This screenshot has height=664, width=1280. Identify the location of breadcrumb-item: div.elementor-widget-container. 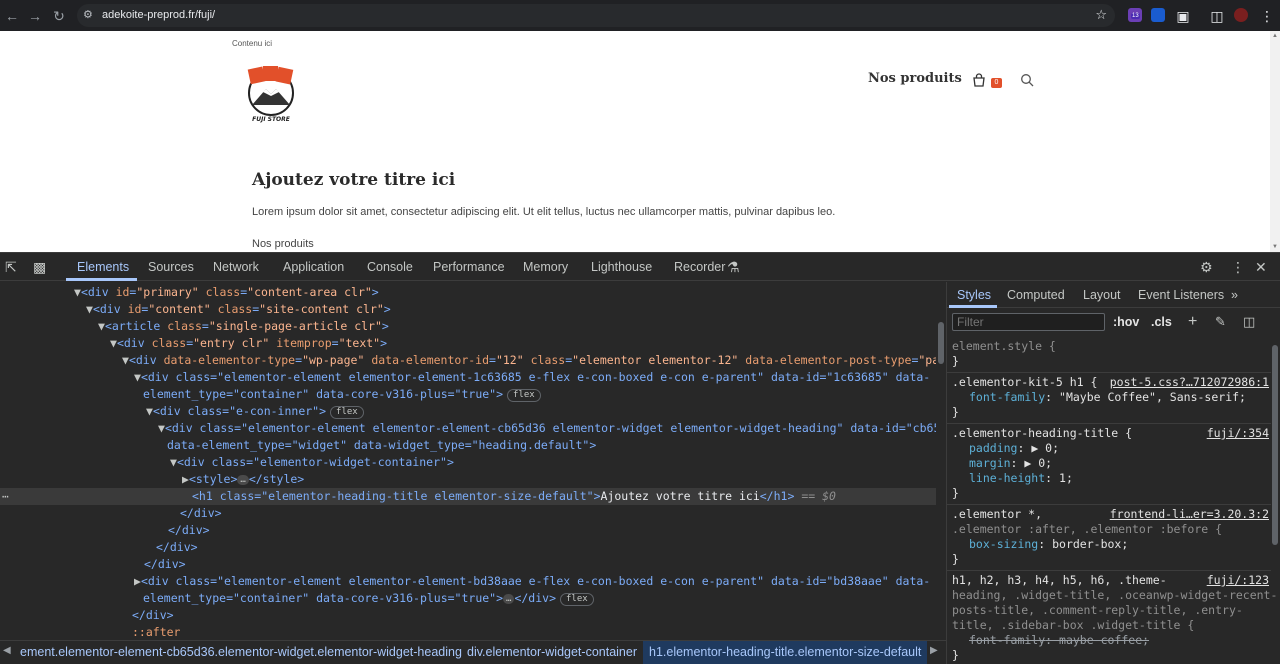
(552, 652).